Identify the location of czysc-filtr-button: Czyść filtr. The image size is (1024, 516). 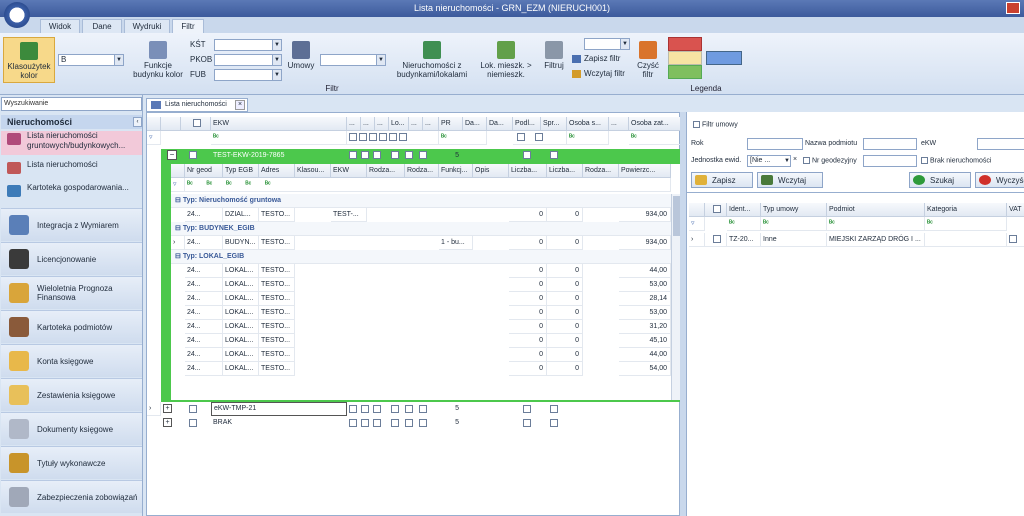
(648, 59).